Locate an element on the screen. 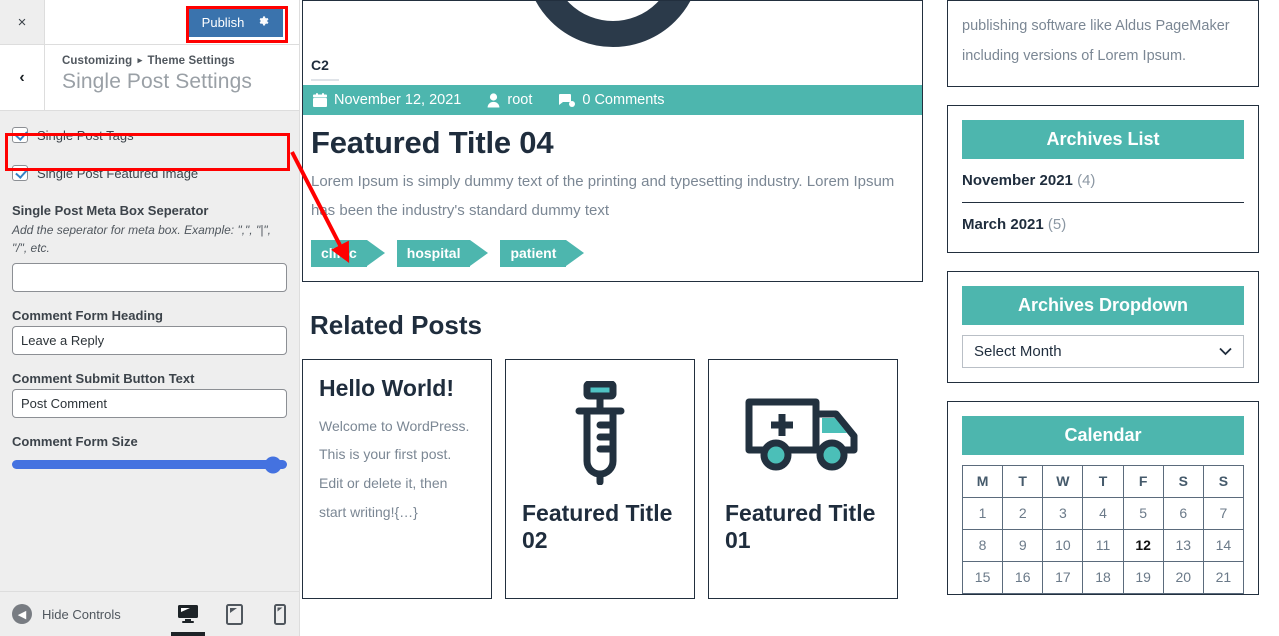  related-post-title: Featured Title 01 is located at coordinates (803, 527).